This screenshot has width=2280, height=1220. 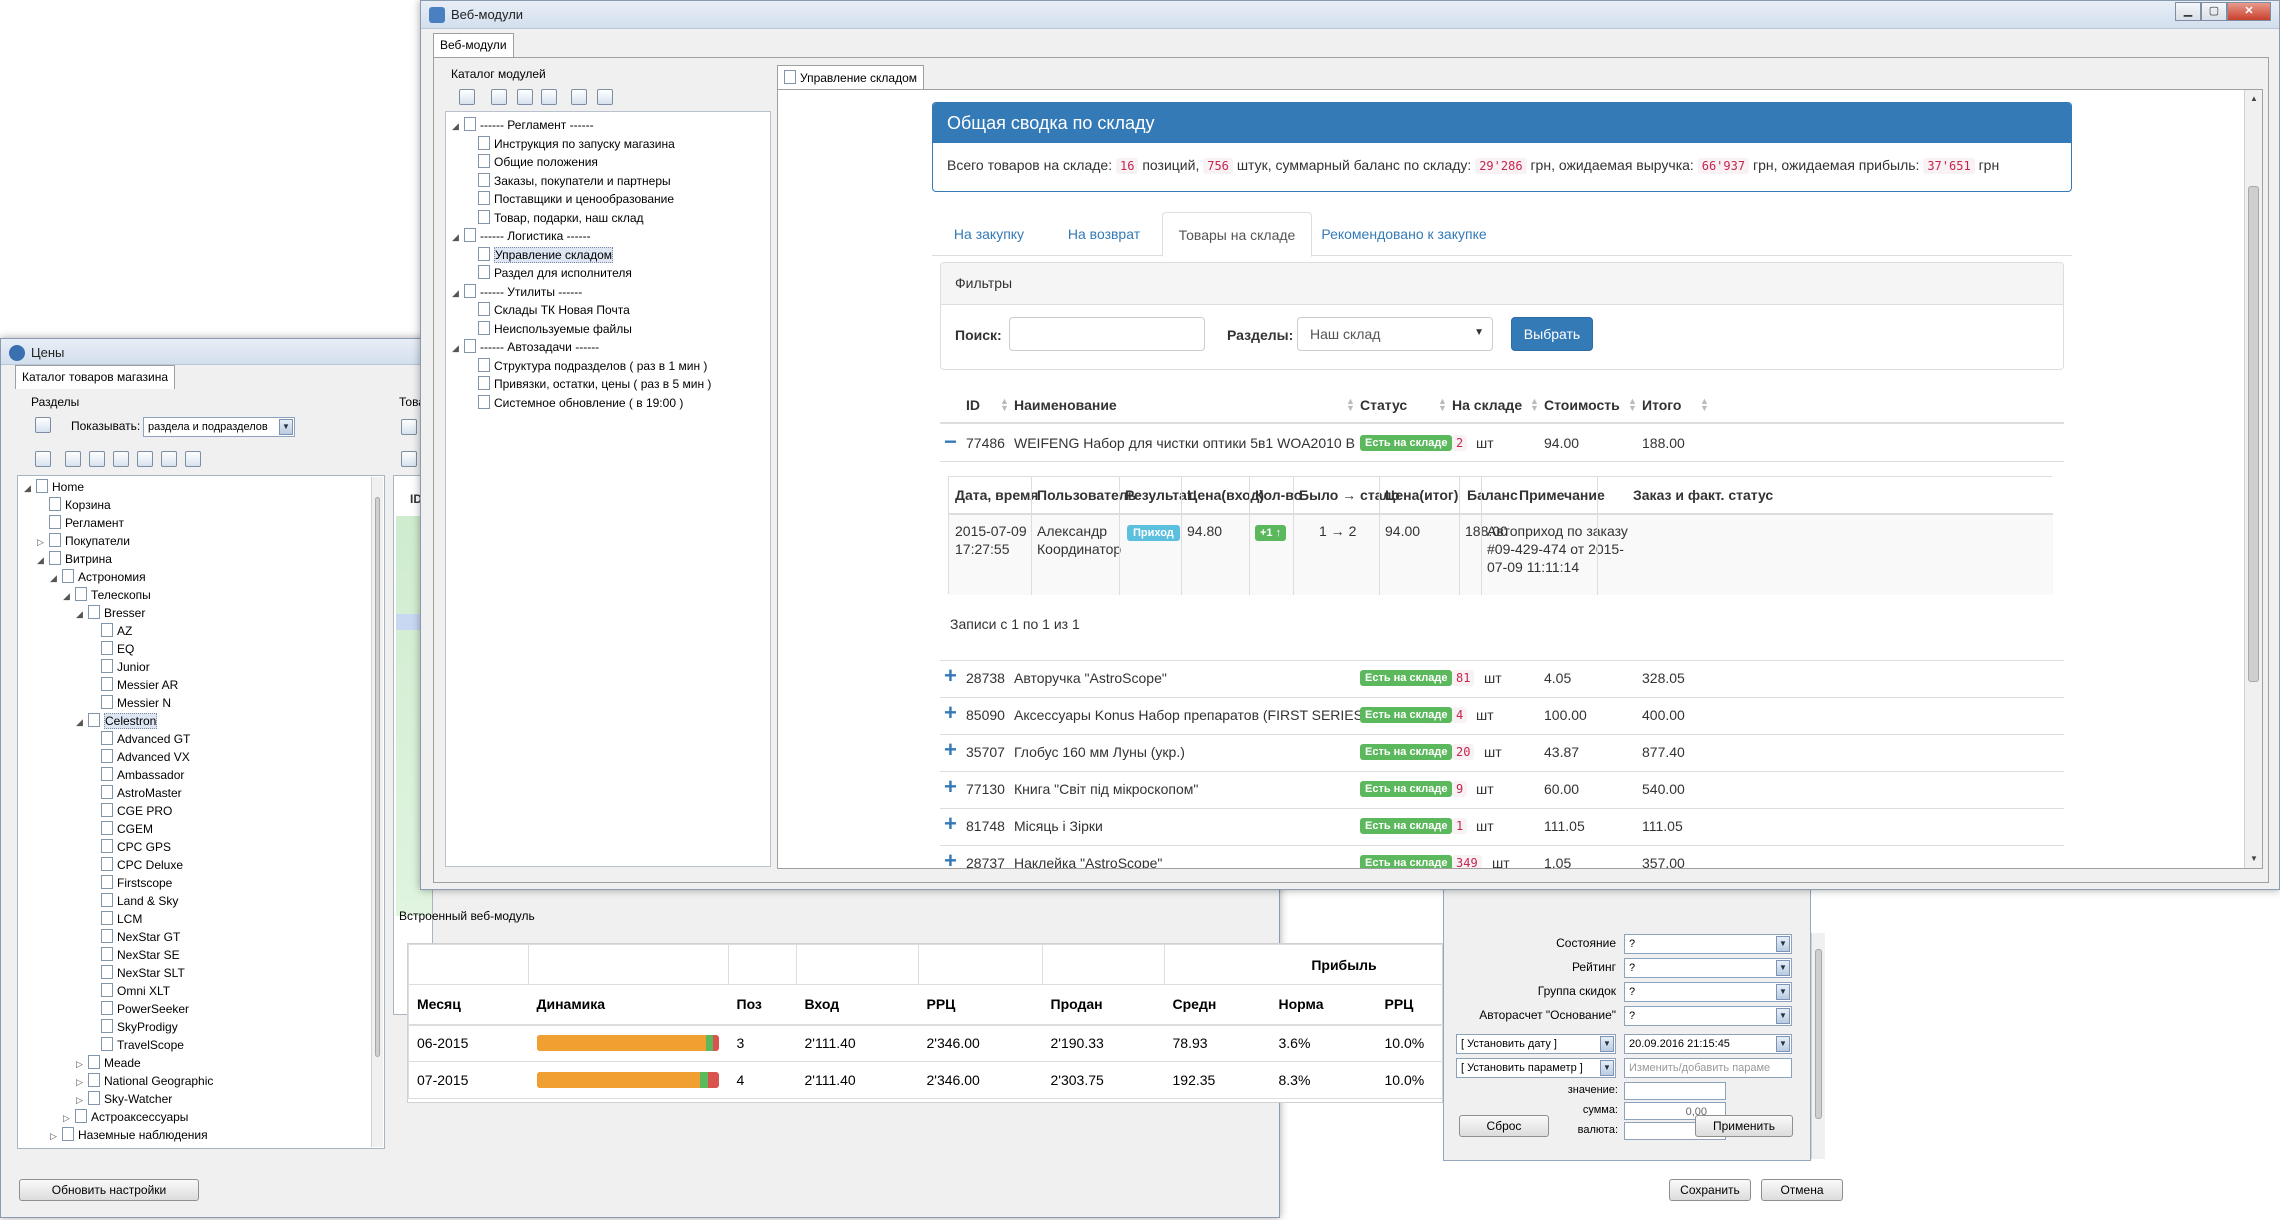 I want to click on module-edit-icon, so click(x=549, y=97).